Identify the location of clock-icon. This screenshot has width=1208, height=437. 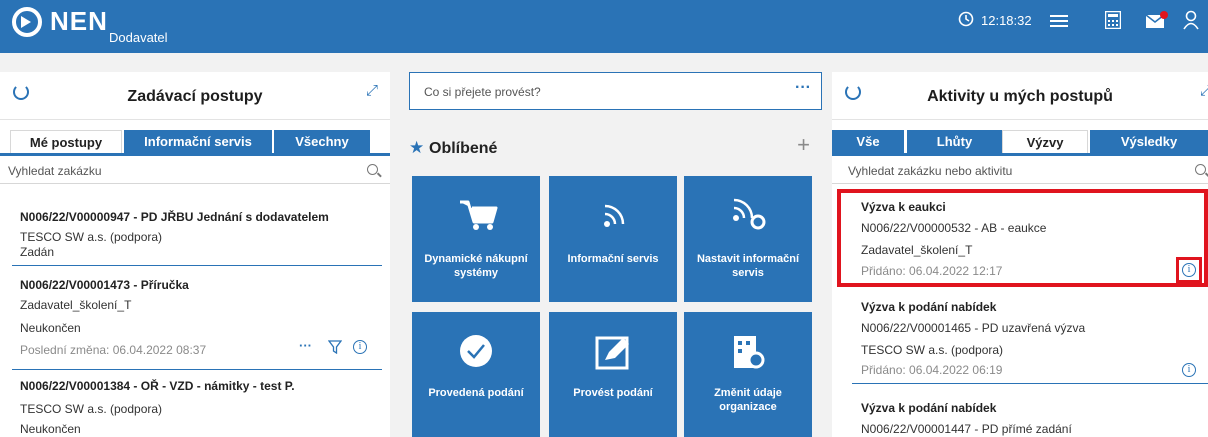
(966, 19).